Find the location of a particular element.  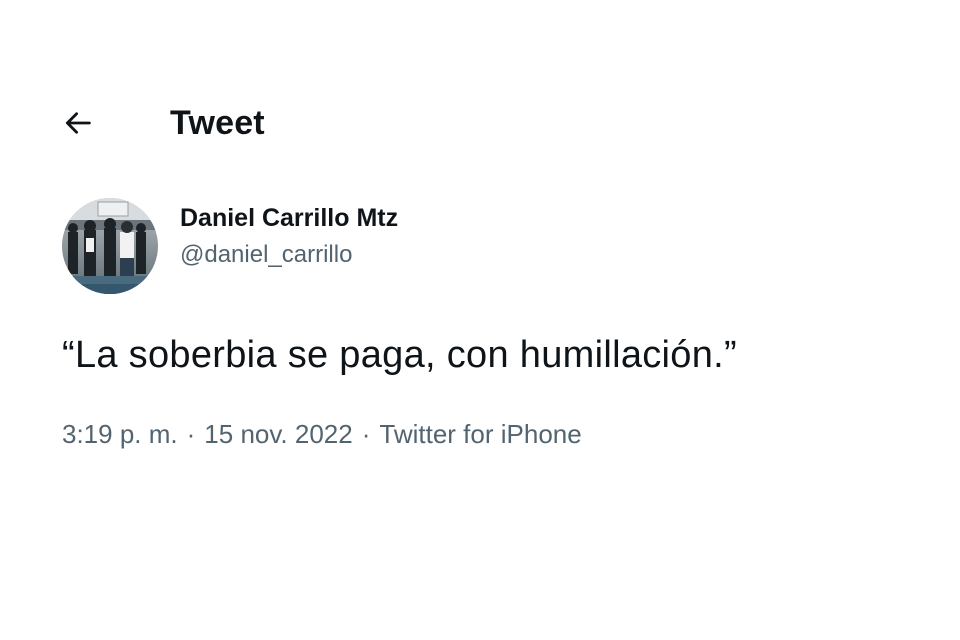

back-button is located at coordinates (78, 123).